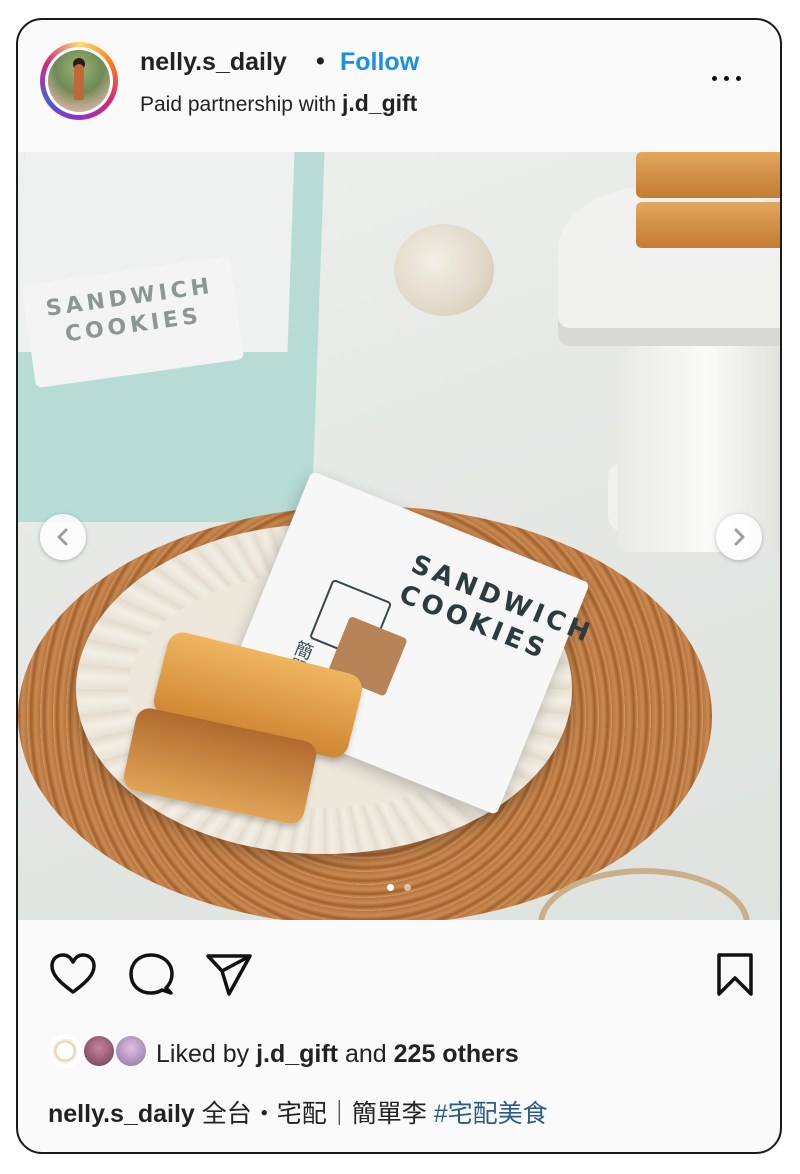 The height and width of the screenshot is (1174, 800). What do you see at coordinates (735, 975) in the screenshot?
I see `bookmark-icon` at bounding box center [735, 975].